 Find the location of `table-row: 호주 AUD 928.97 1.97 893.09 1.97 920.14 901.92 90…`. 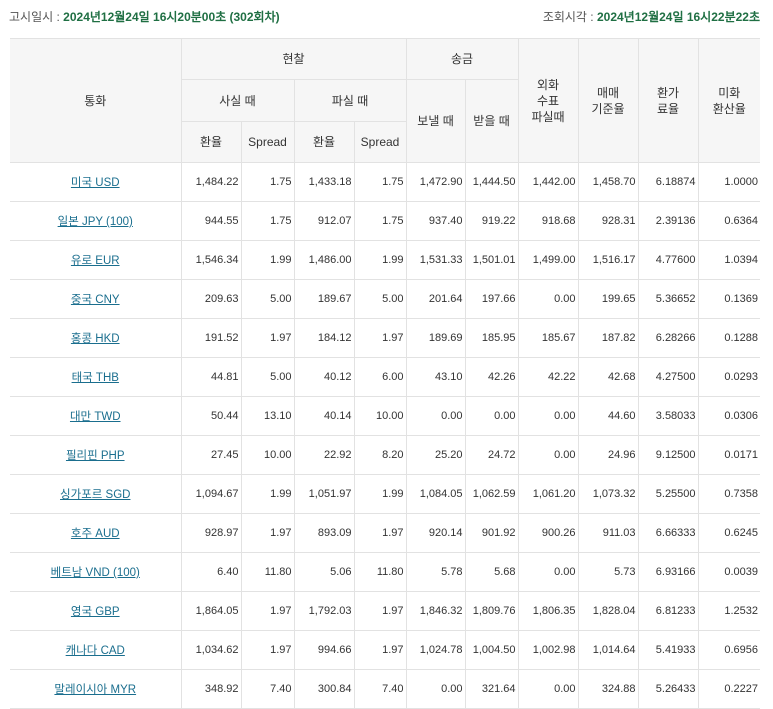

table-row: 호주 AUD 928.97 1.97 893.09 1.97 920.14 901.92 90… is located at coordinates (385, 533).